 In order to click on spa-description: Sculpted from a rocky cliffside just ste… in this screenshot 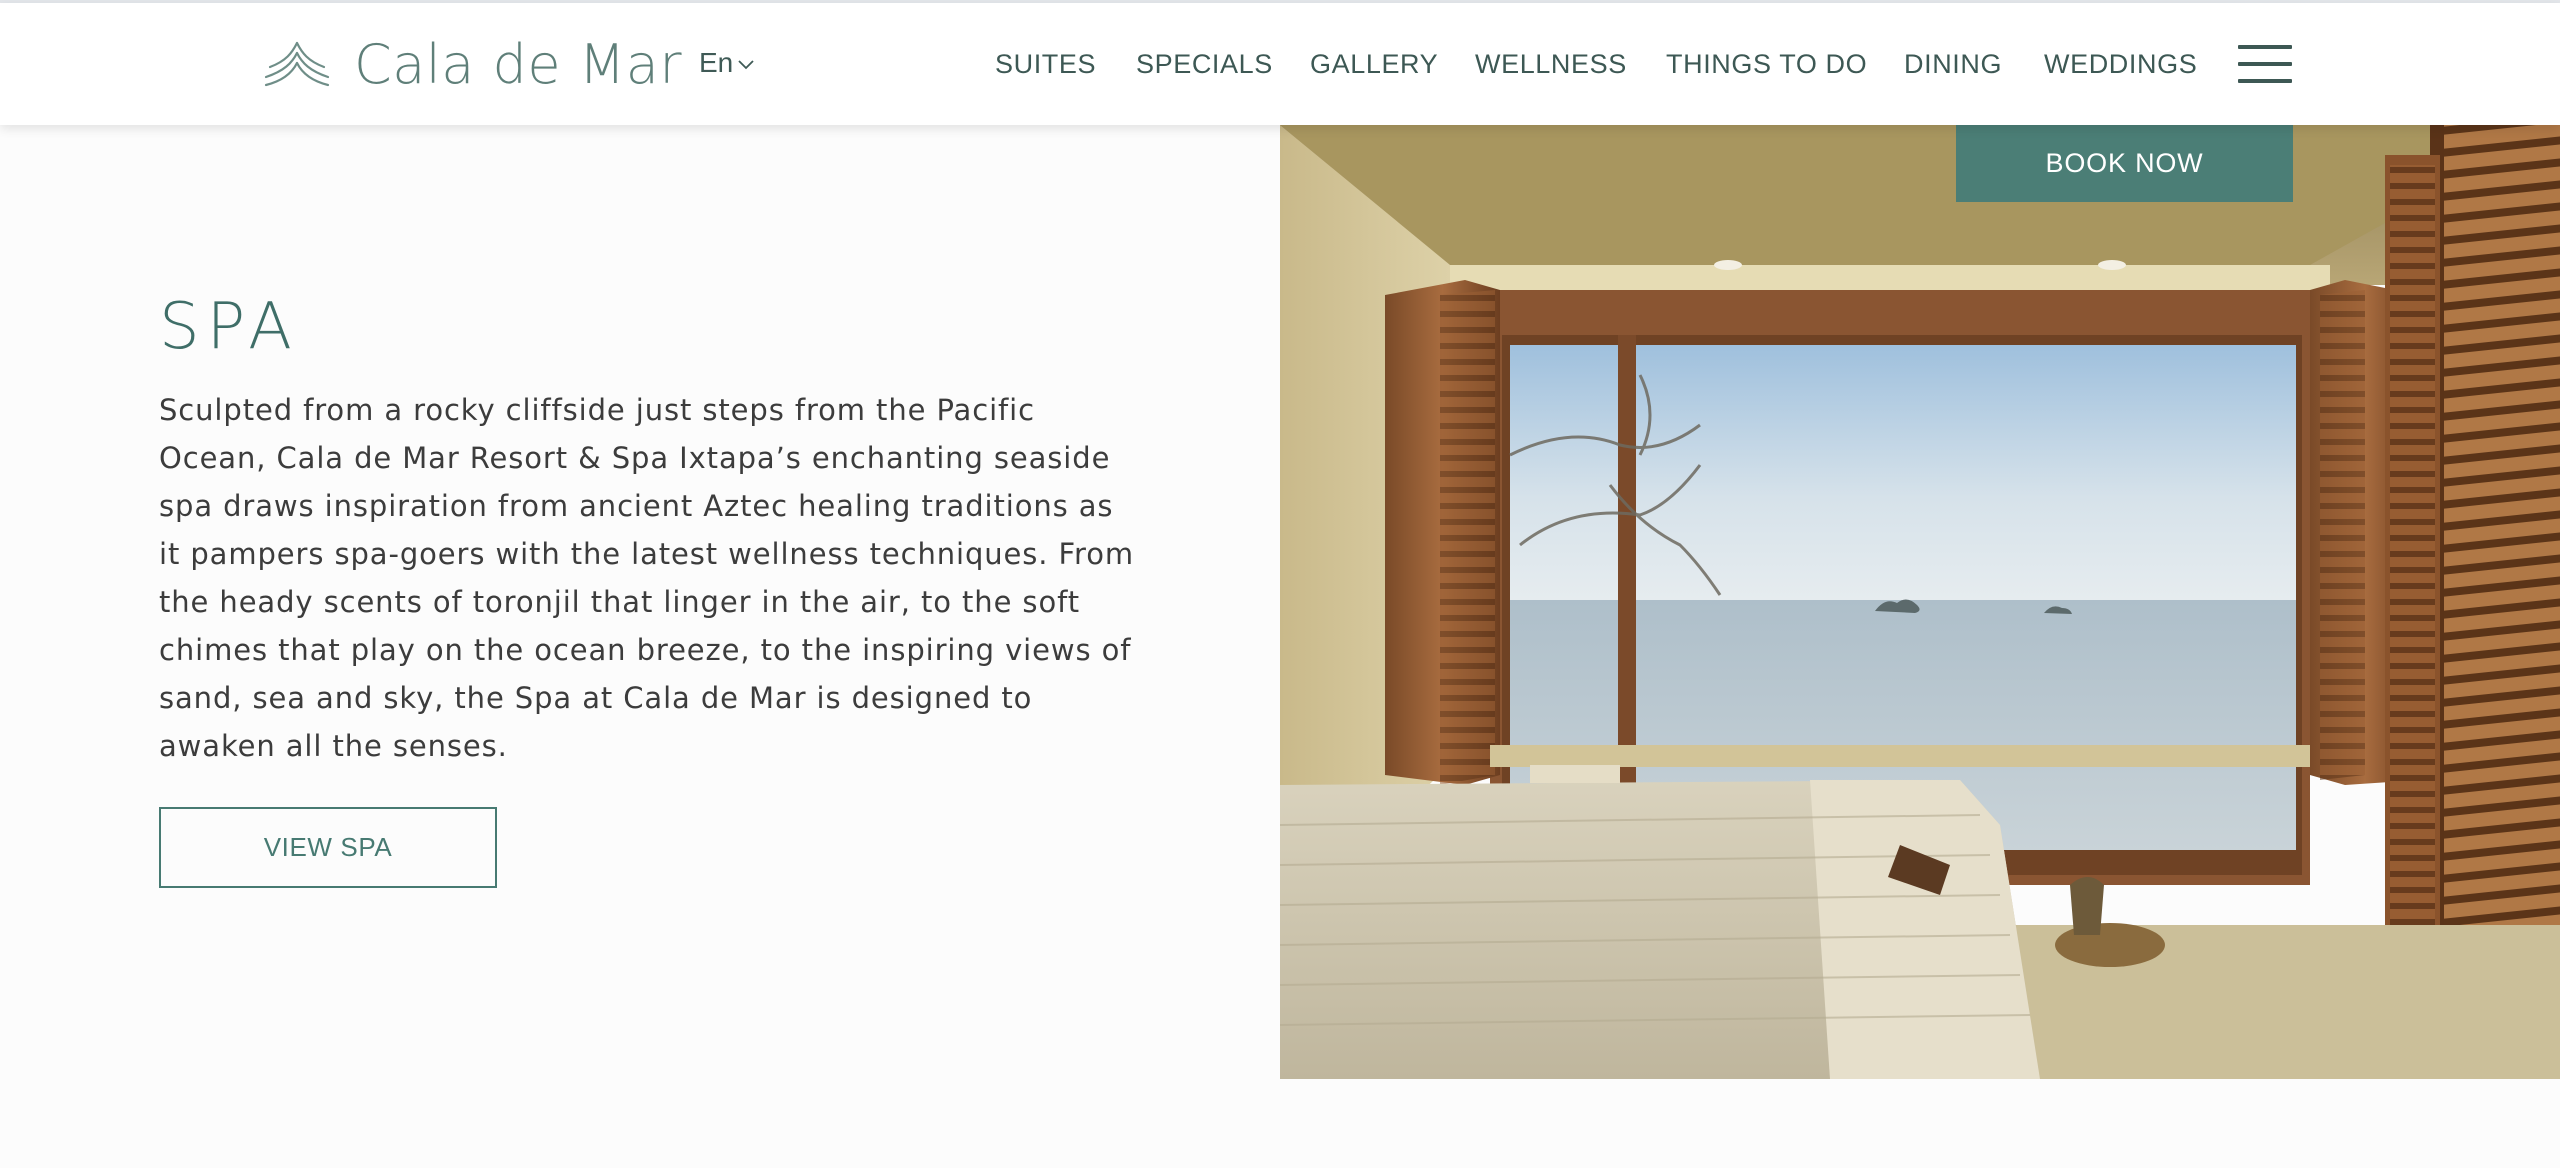, I will do `click(646, 578)`.